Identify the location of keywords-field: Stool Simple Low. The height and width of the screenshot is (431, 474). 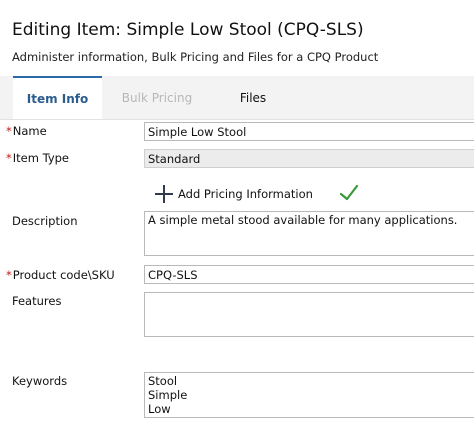
(309, 395).